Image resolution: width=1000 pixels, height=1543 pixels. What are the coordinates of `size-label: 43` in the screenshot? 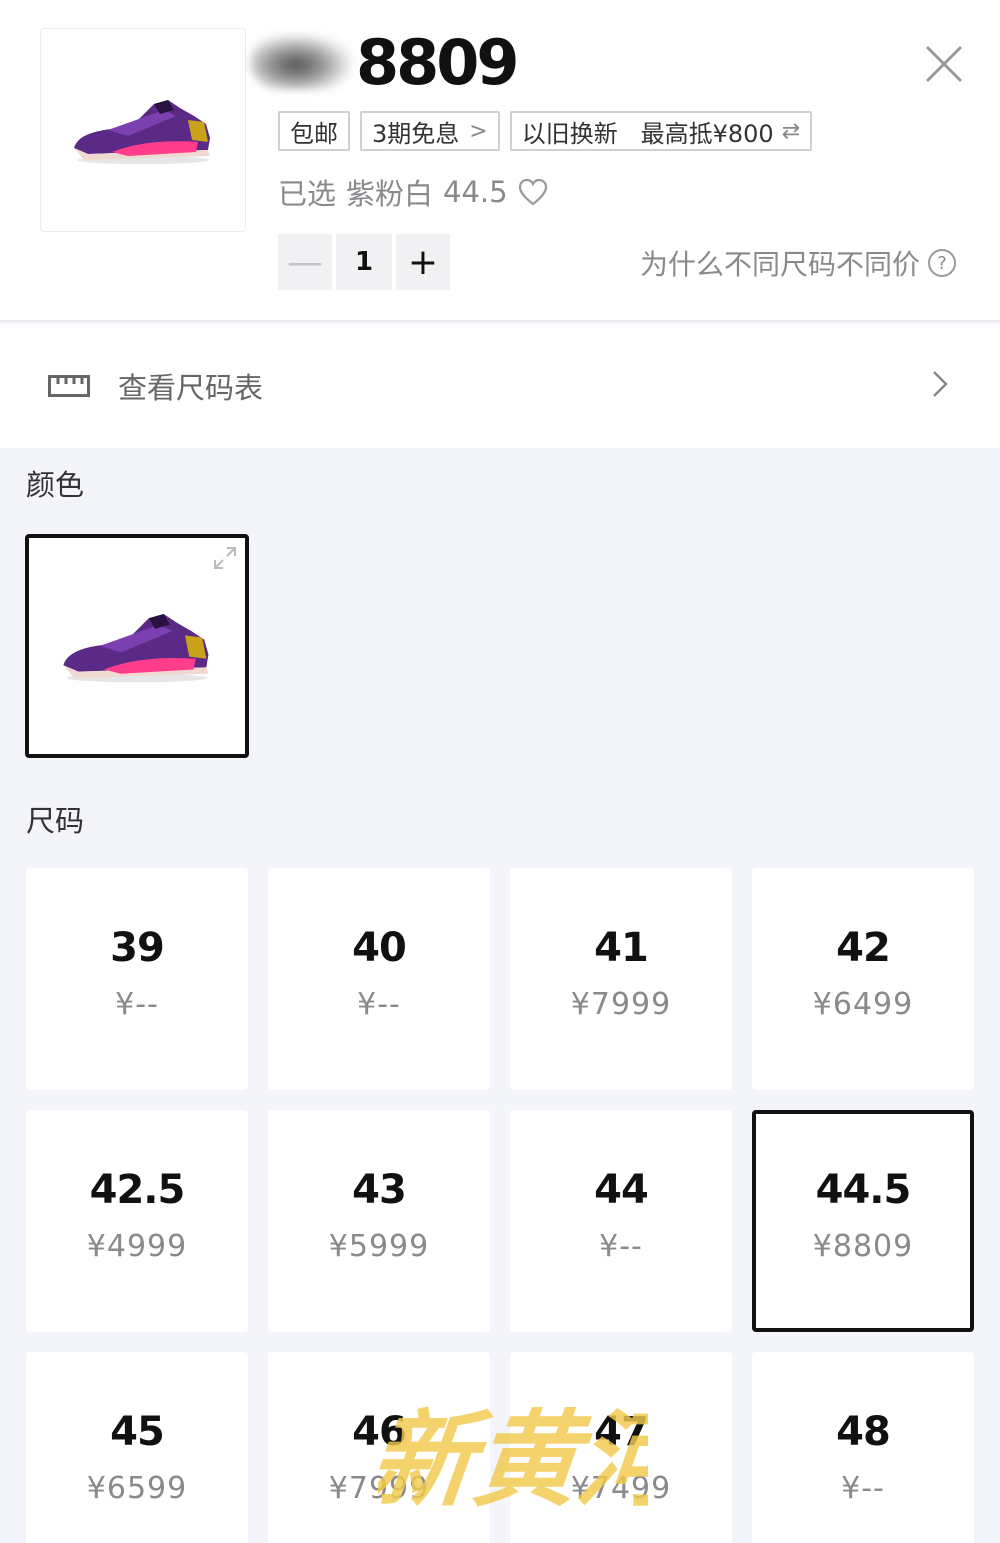 It's located at (379, 1189).